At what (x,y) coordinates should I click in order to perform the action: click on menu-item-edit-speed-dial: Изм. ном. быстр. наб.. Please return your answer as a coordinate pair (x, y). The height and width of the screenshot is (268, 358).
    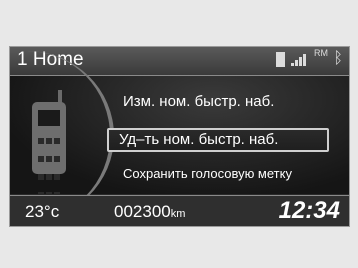
    Looking at the image, I should click on (198, 101).